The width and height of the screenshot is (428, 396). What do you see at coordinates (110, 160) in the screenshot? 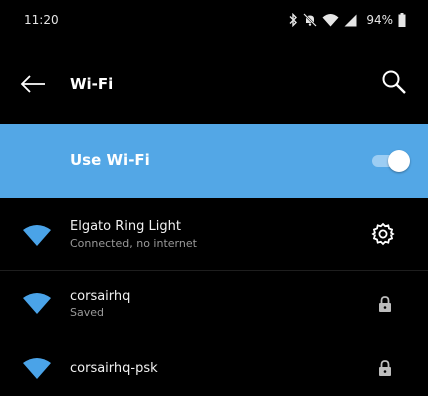
I see `use-wifi-label: Use Wi-Fi` at bounding box center [110, 160].